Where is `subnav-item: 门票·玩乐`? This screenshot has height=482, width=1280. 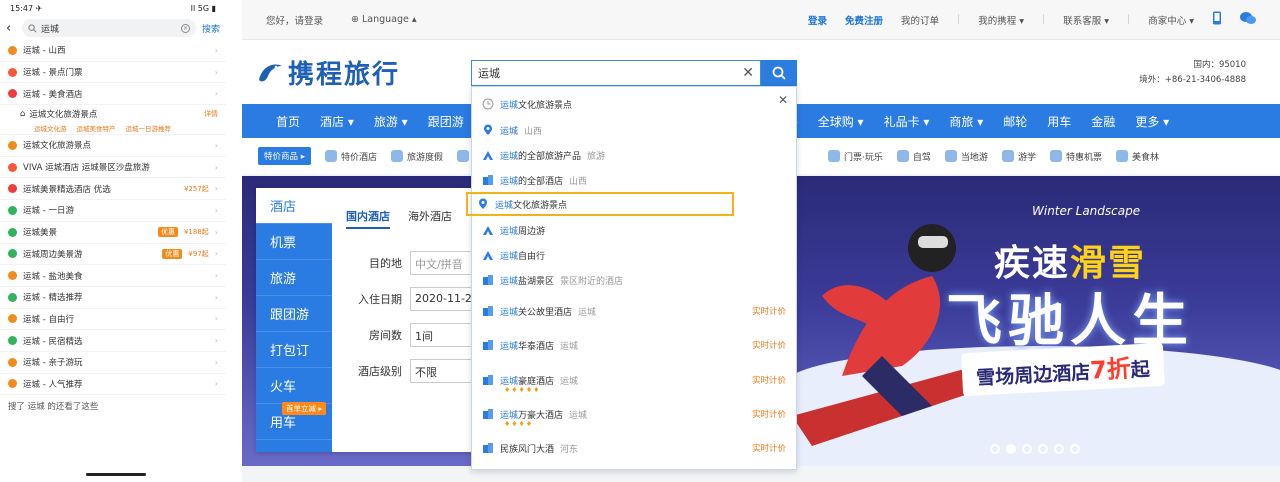 subnav-item: 门票·玩乐 is located at coordinates (855, 156).